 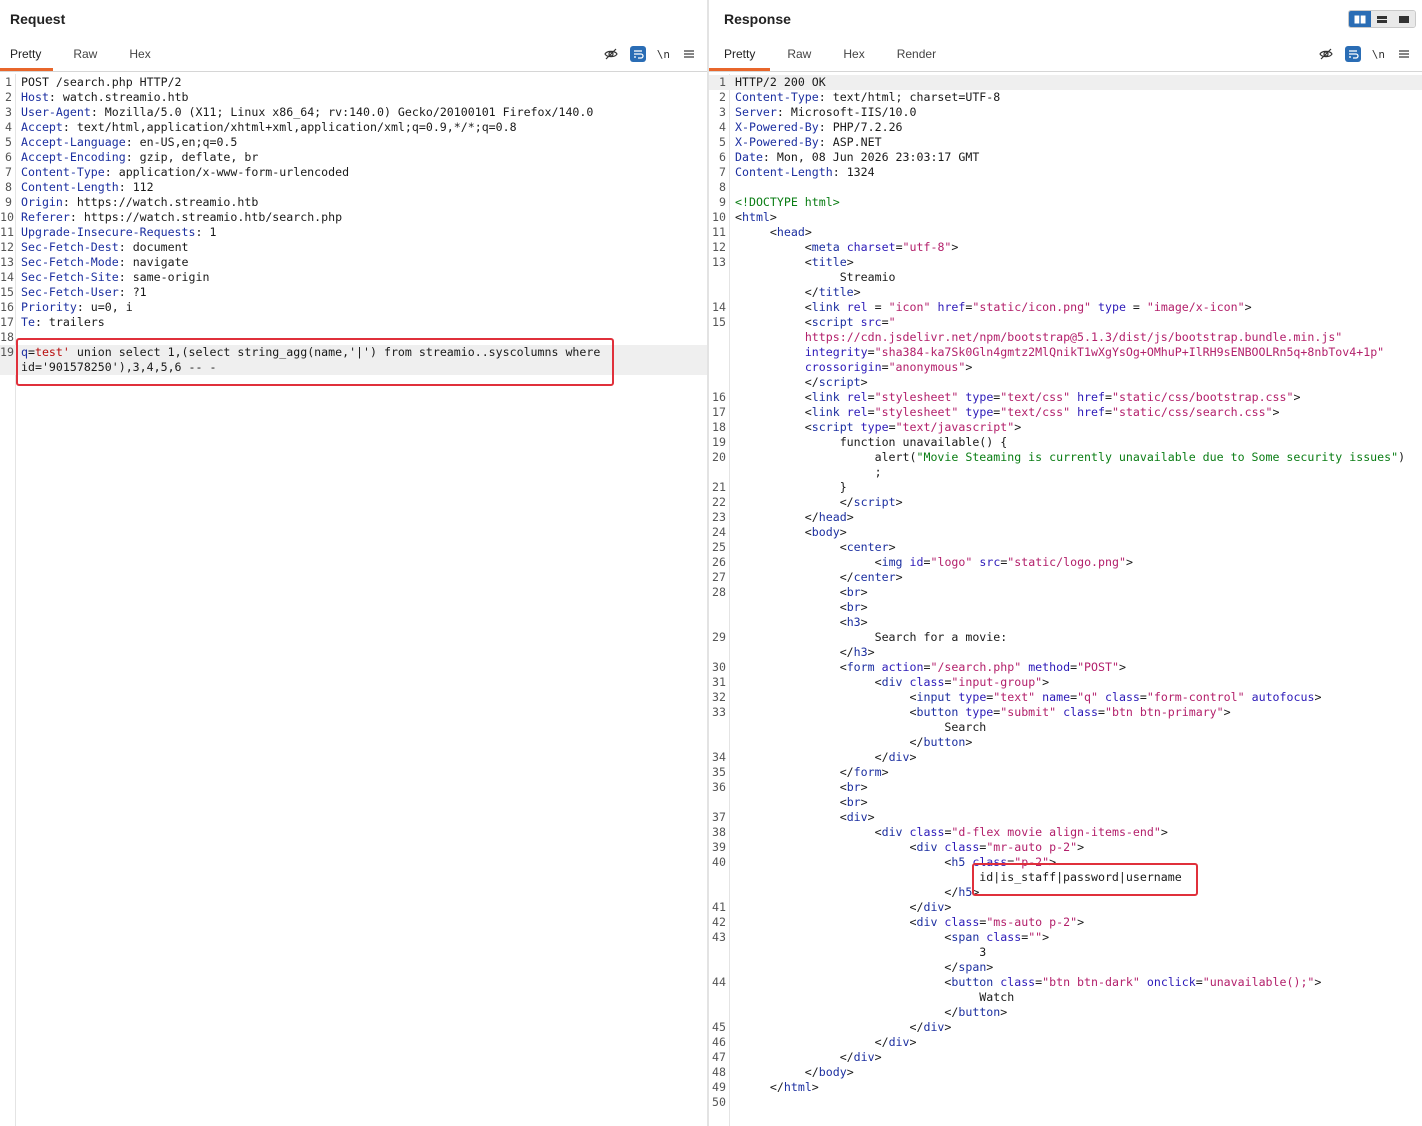 I want to click on code-line: 34 </div>, so click(x=1065, y=757).